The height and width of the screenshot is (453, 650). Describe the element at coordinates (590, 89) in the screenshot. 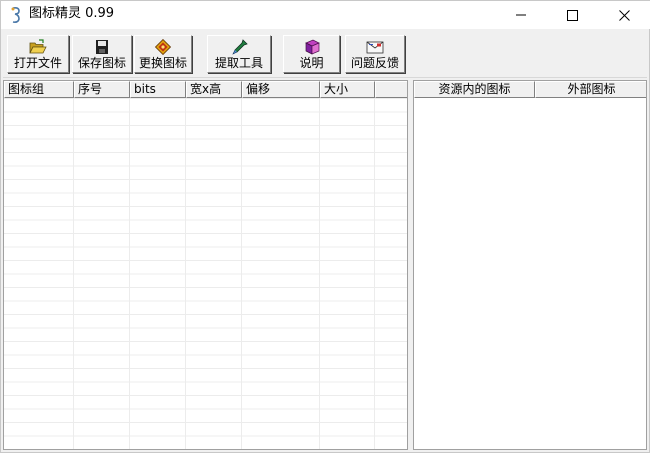

I see `column-header-external-icons: 外部图标` at that location.